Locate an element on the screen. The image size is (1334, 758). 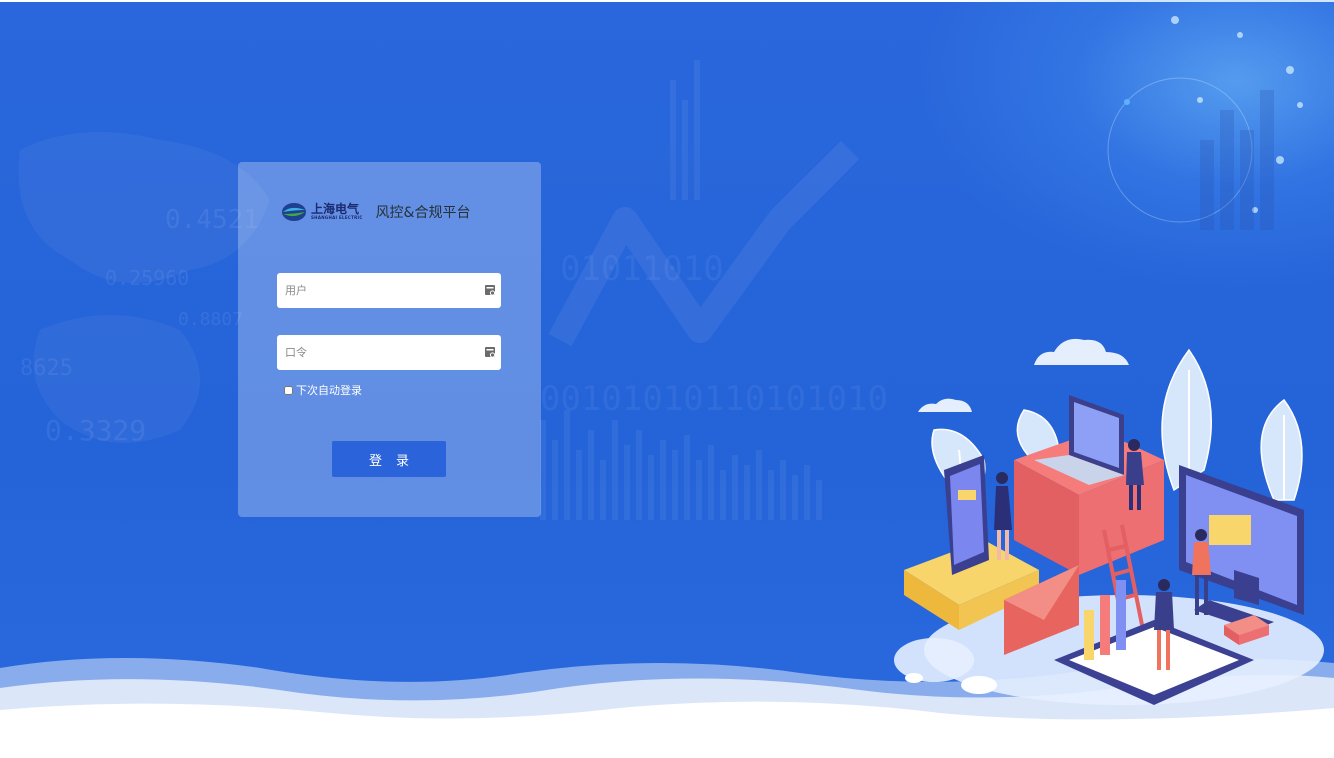
password-input is located at coordinates (376, 352).